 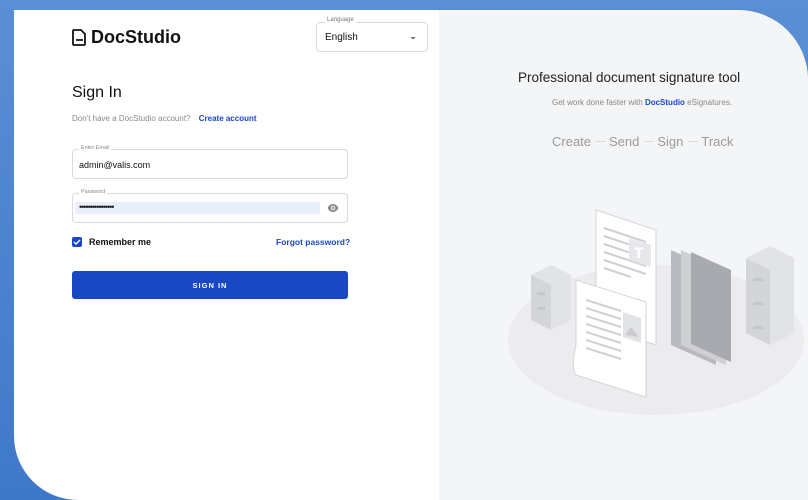 I want to click on email-input, so click(x=204, y=165).